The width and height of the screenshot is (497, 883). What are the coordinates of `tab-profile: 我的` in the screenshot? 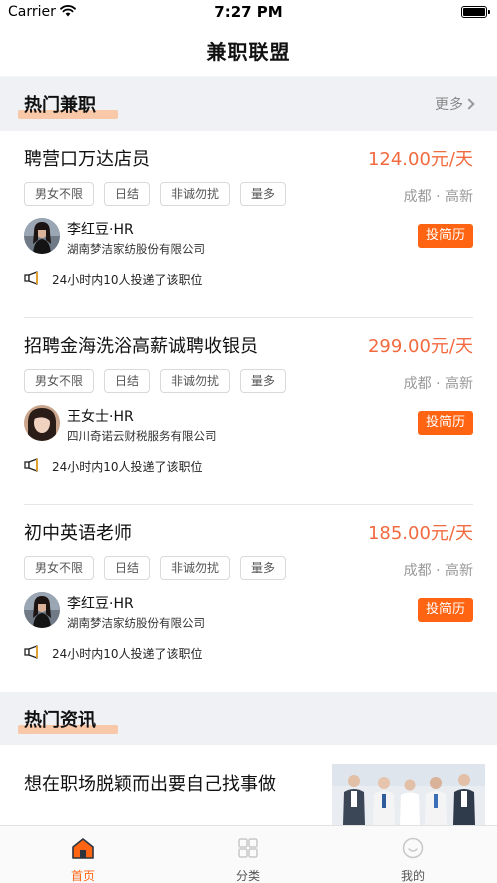 It's located at (413, 854).